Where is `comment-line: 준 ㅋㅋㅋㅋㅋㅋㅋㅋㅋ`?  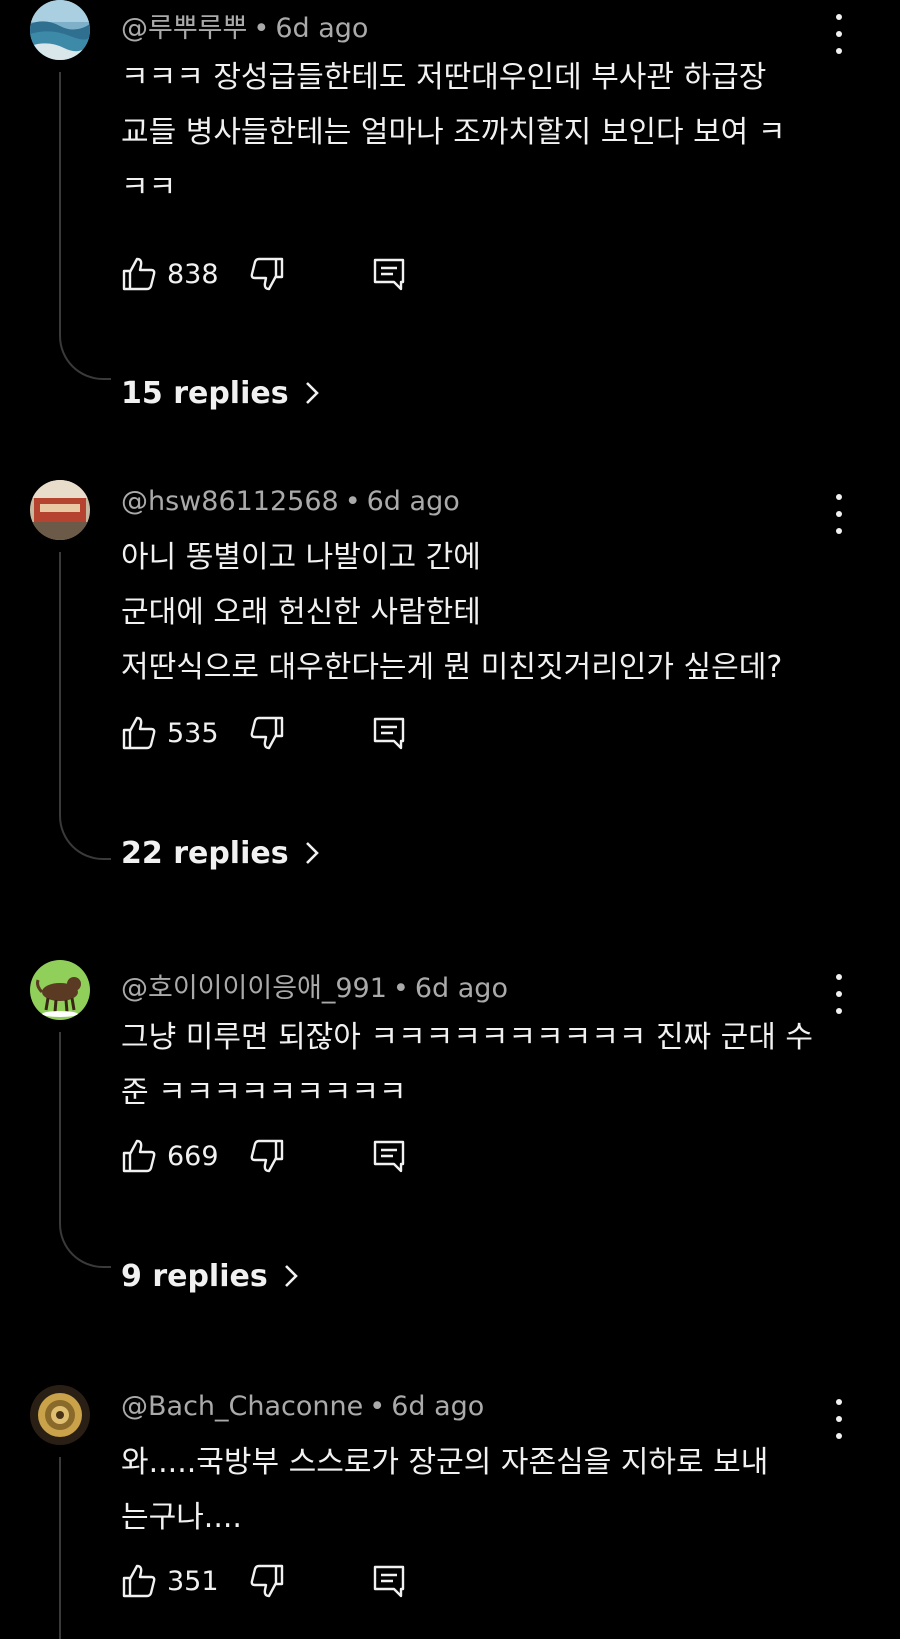 comment-line: 준 ㅋㅋㅋㅋㅋㅋㅋㅋㅋ is located at coordinates (264, 1092).